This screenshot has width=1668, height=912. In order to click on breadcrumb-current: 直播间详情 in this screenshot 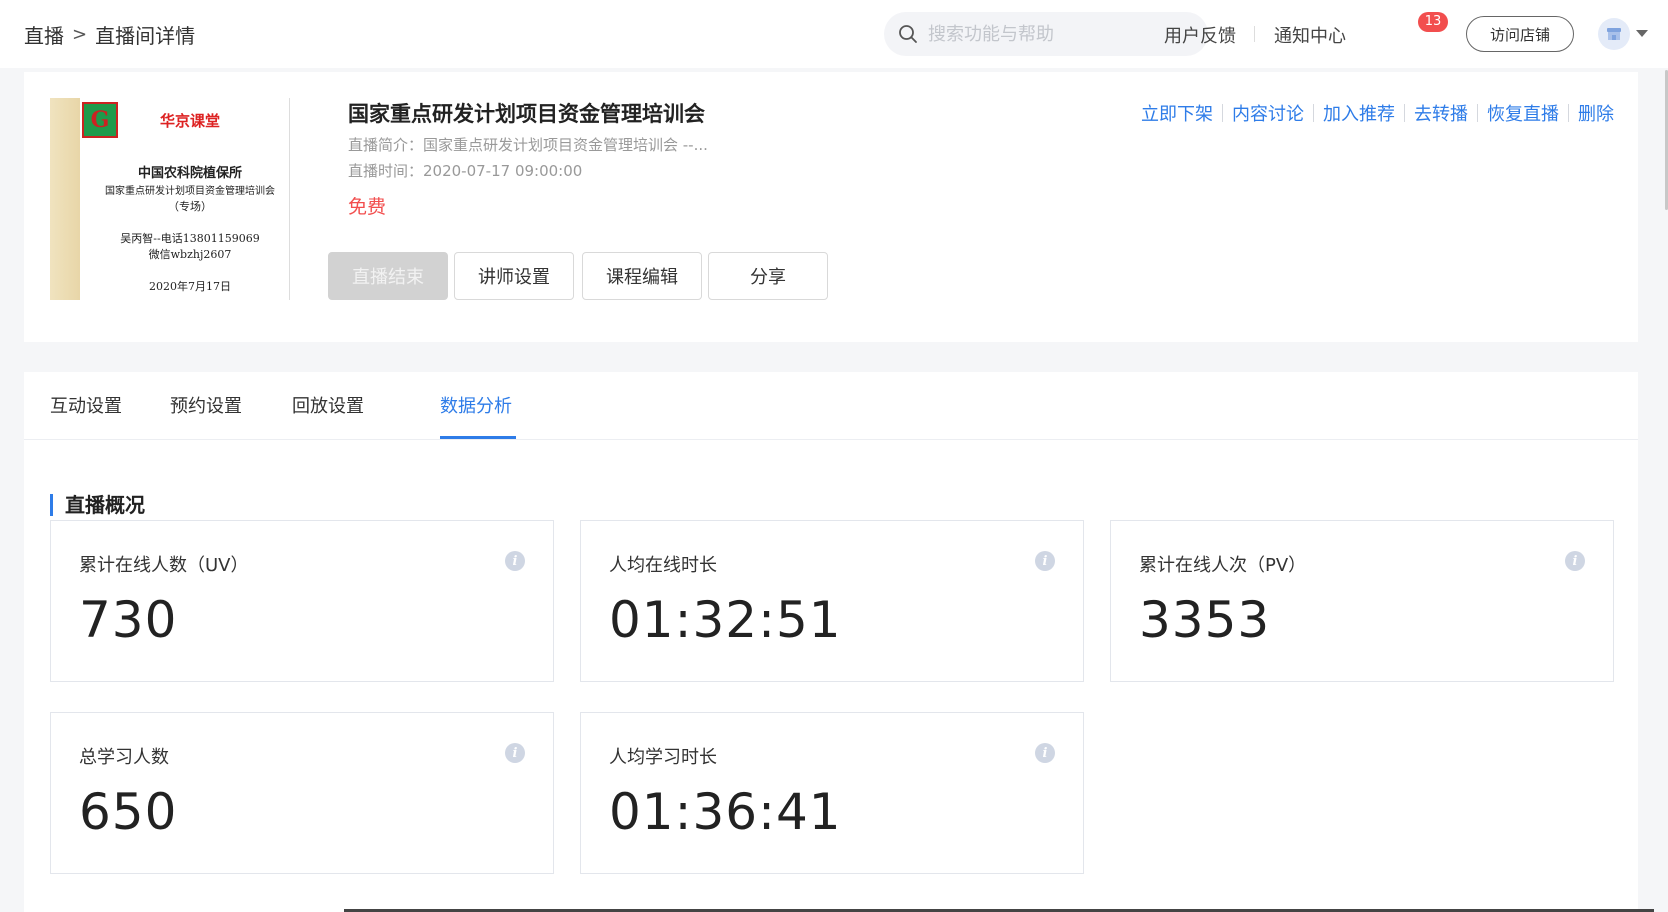, I will do `click(145, 36)`.